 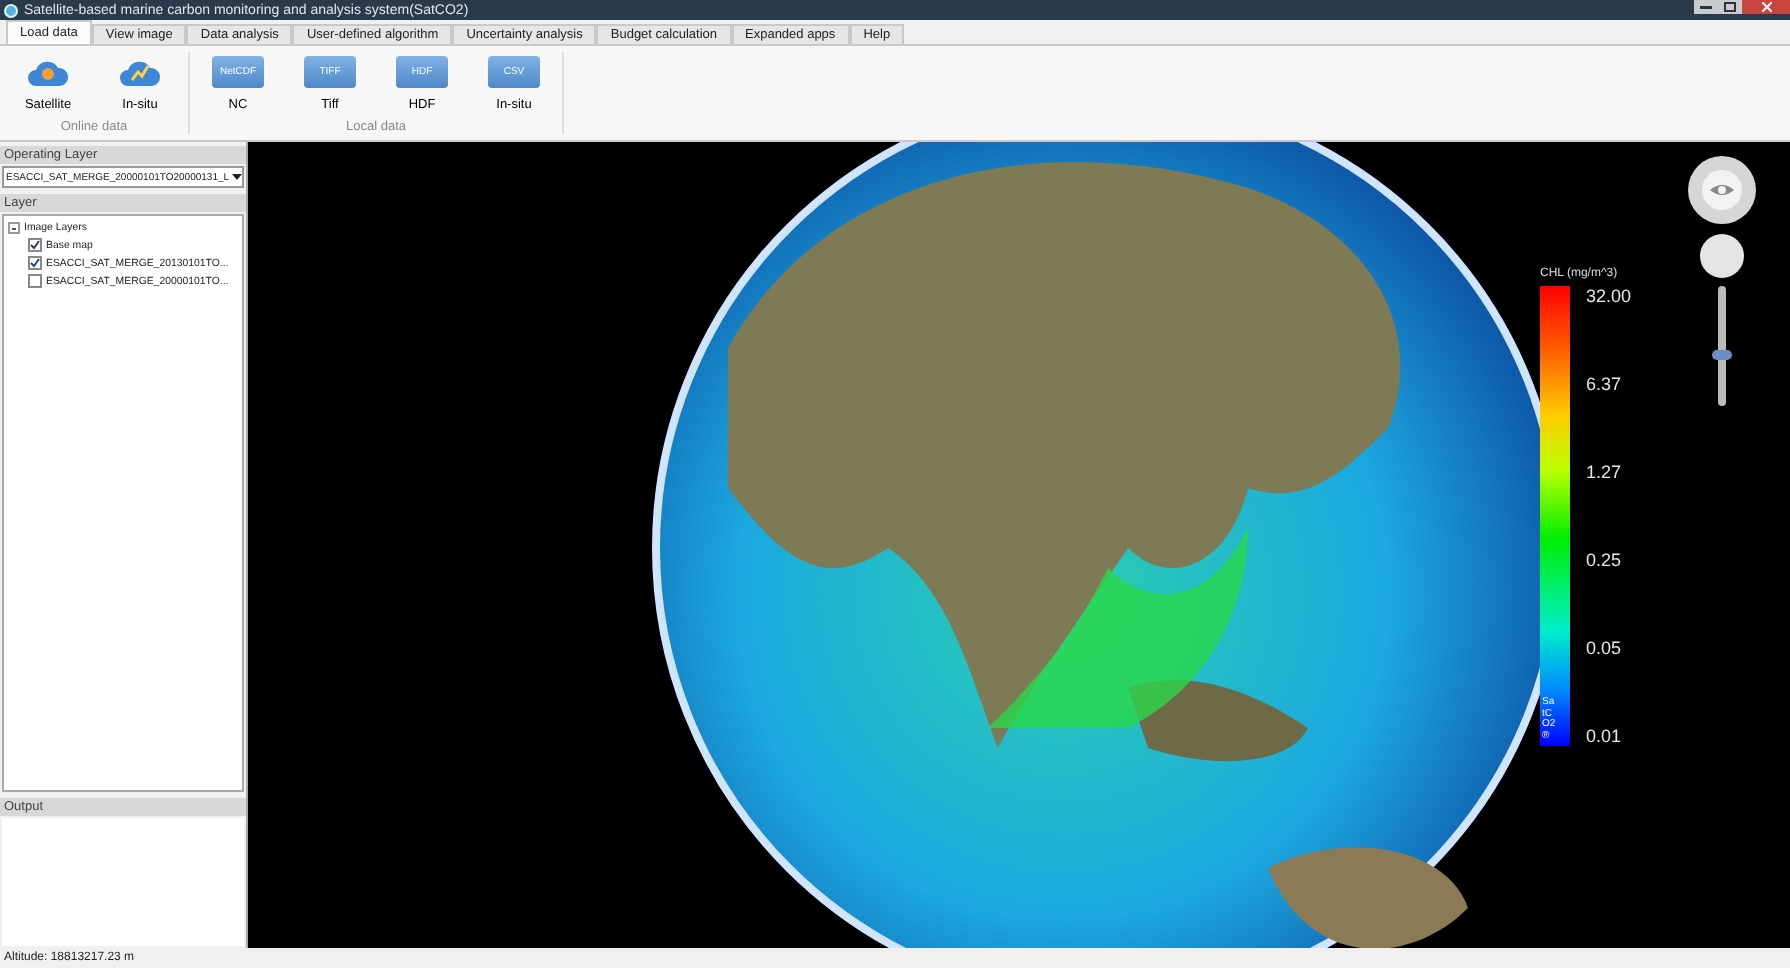 I want to click on minimize-button, so click(x=1706, y=7).